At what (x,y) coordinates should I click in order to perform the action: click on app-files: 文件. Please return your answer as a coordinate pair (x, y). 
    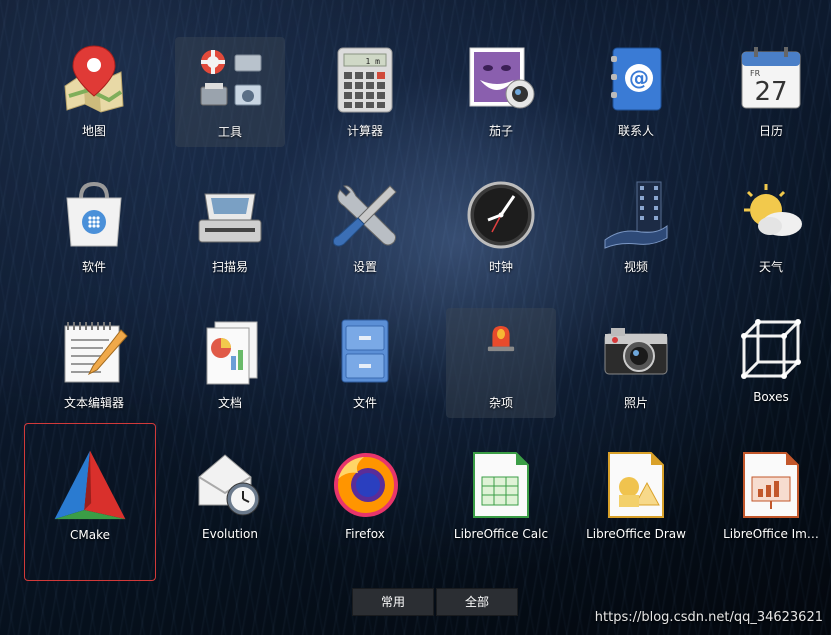
    Looking at the image, I should click on (365, 363).